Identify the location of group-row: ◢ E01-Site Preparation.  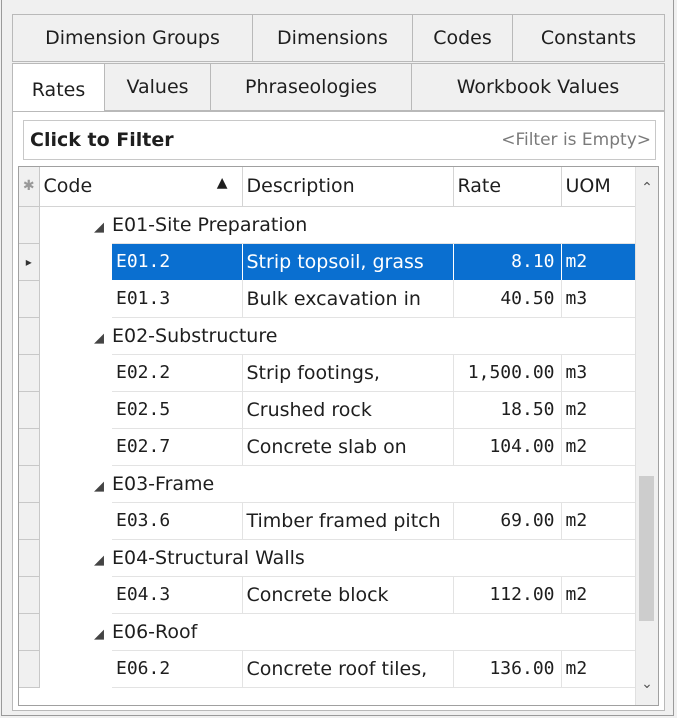
(327, 225).